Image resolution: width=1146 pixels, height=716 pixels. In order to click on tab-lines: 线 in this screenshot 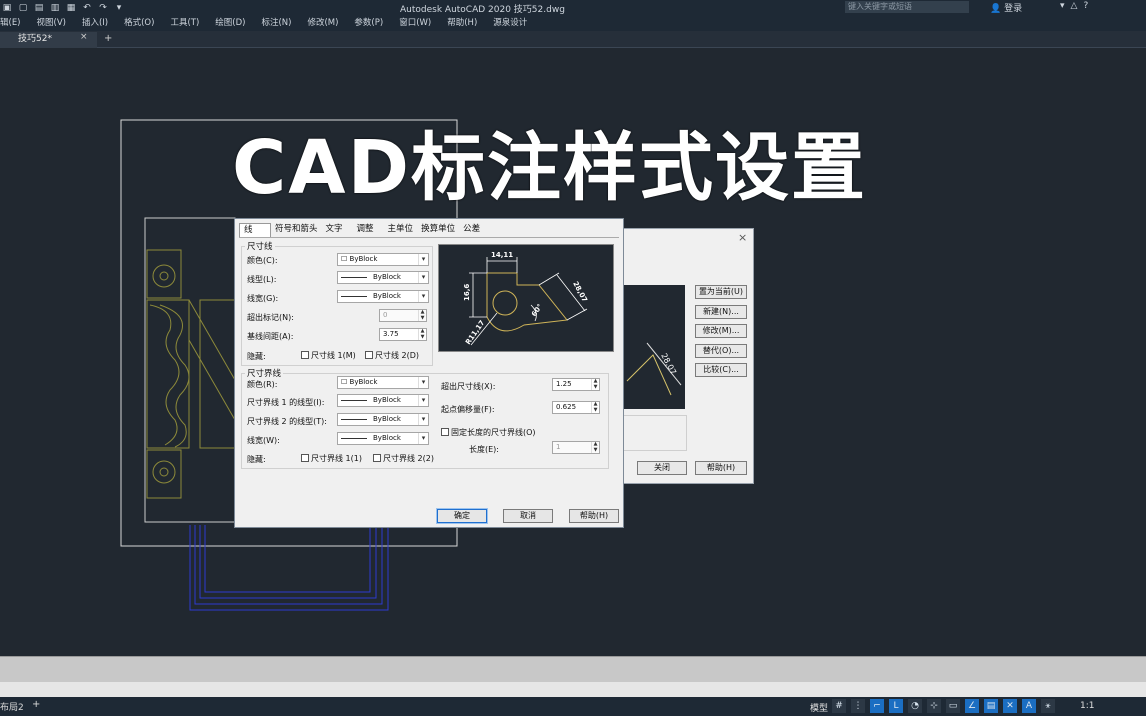, I will do `click(255, 230)`.